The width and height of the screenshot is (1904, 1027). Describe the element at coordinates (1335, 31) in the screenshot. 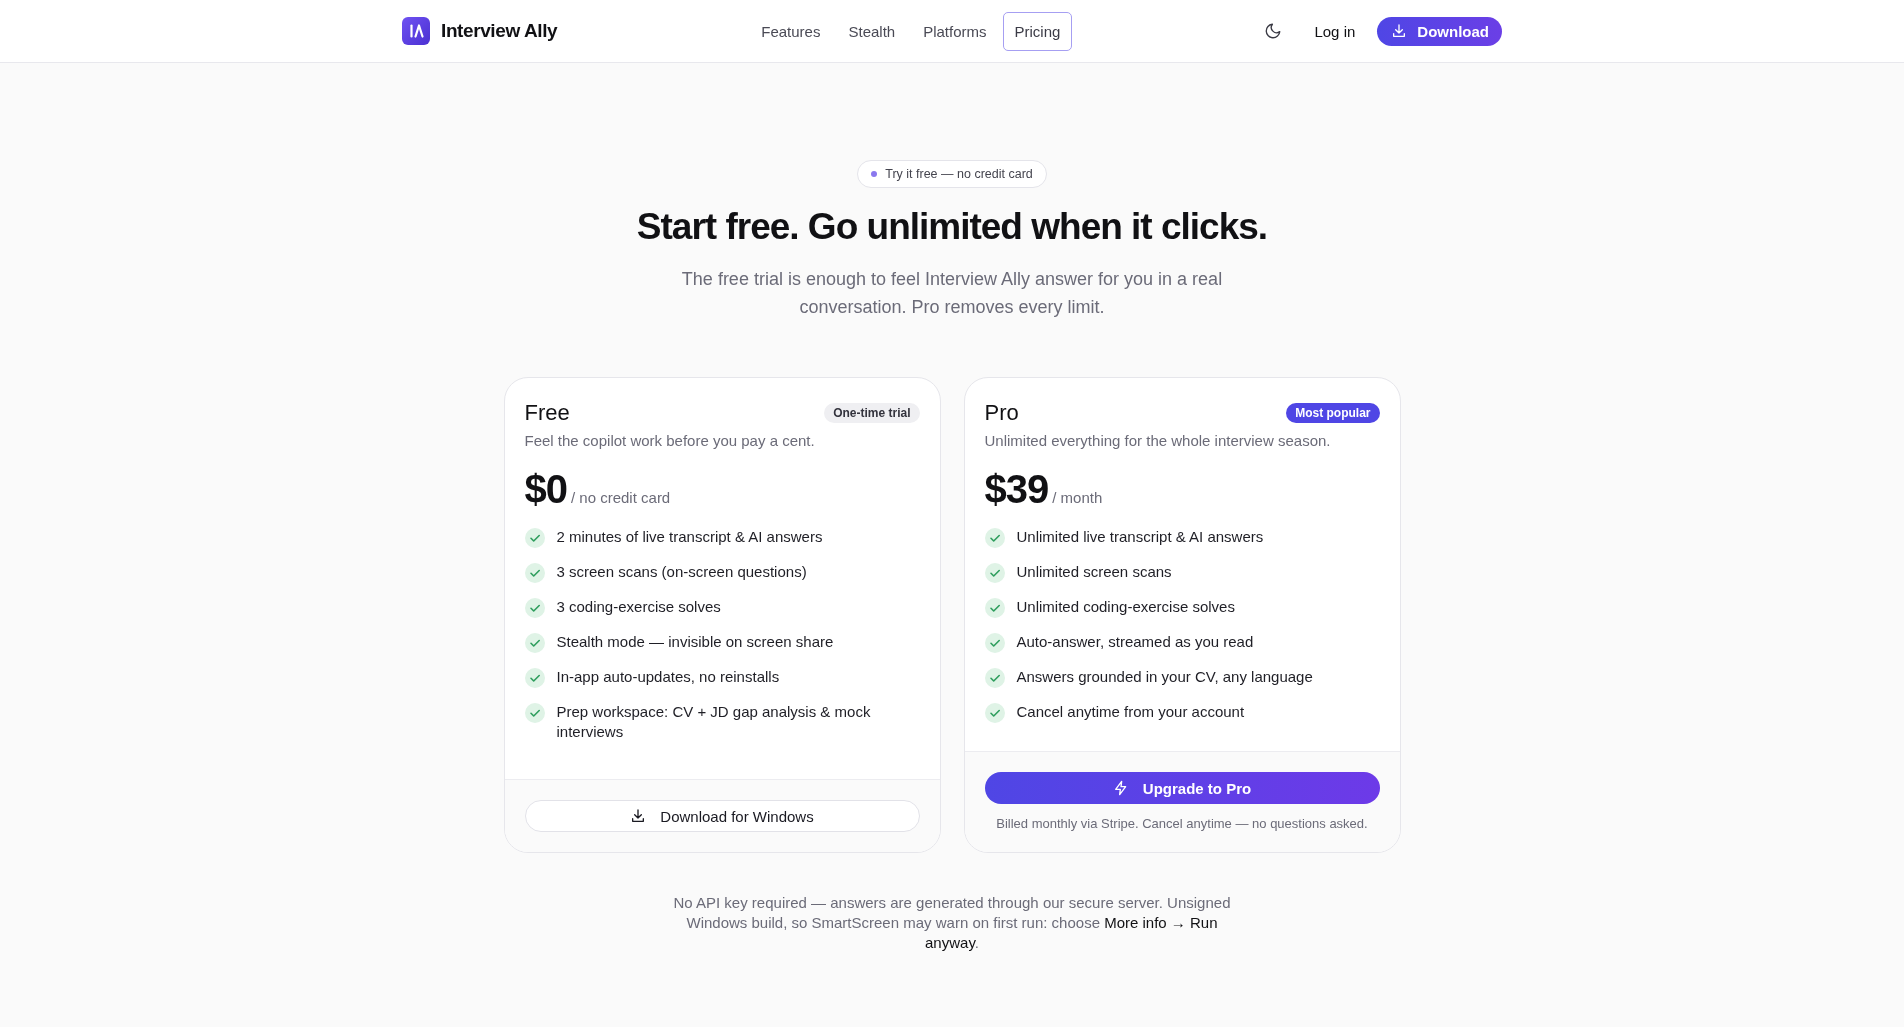

I see `login-link: Log in` at that location.